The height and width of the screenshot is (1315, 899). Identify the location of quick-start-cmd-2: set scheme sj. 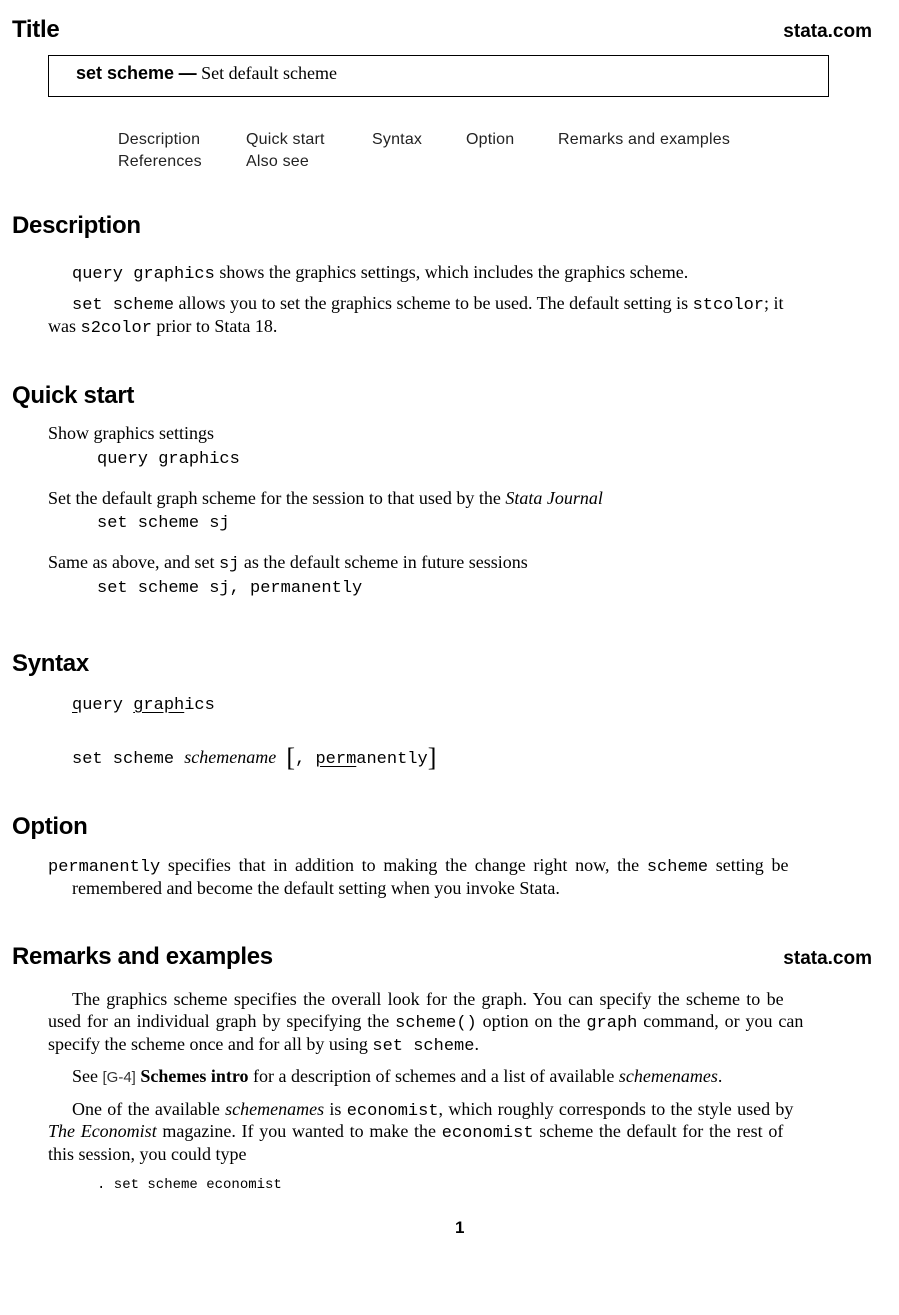
(163, 523).